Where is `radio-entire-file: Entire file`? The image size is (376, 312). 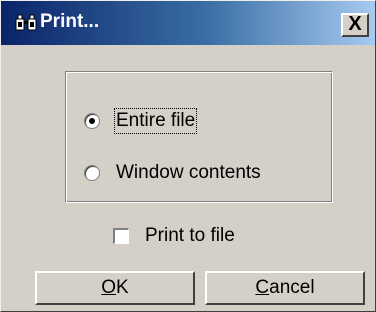 radio-entire-file: Entire file is located at coordinates (141, 121).